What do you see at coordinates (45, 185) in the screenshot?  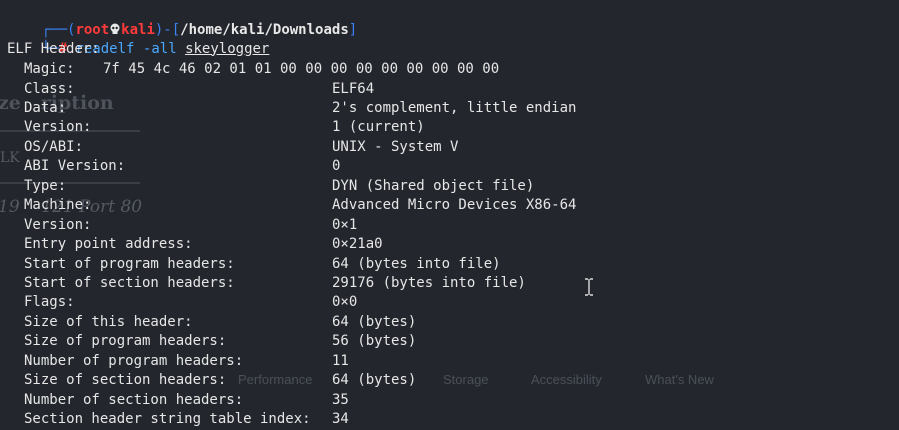 I see `field-label: Type:` at bounding box center [45, 185].